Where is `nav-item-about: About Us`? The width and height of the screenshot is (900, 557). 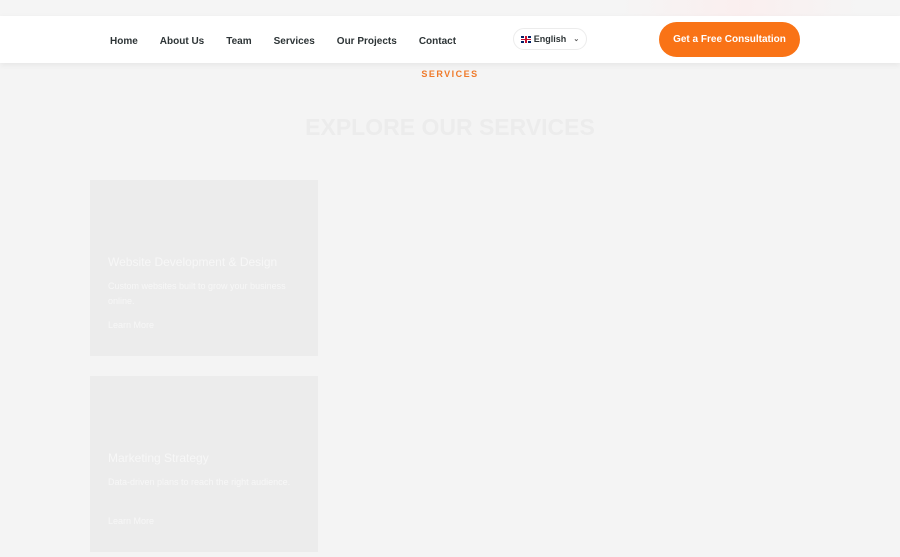 nav-item-about: About Us is located at coordinates (182, 40).